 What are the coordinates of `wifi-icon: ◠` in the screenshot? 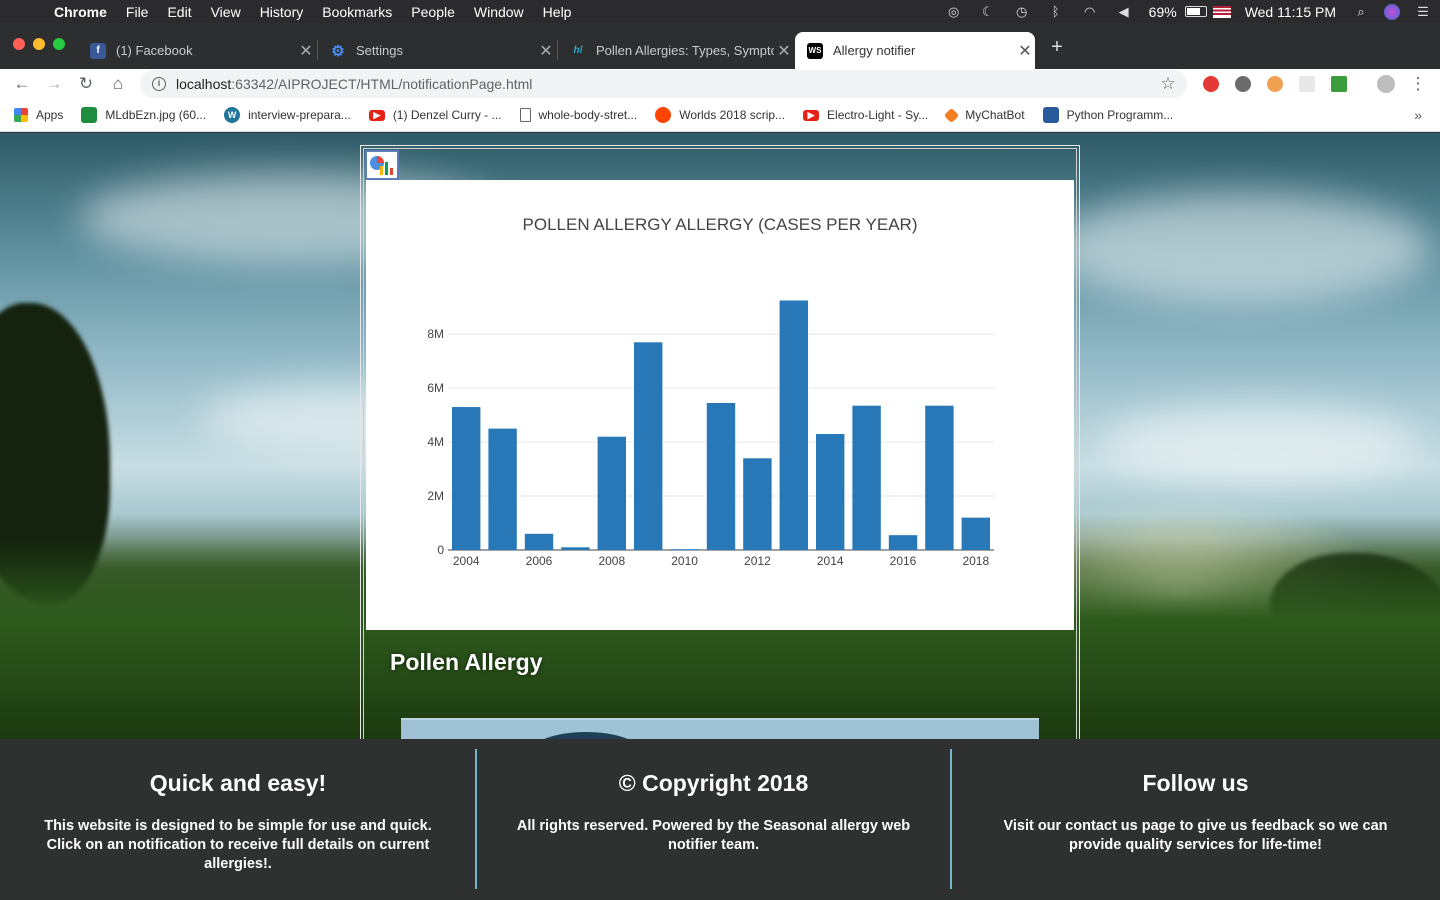 It's located at (1090, 11).